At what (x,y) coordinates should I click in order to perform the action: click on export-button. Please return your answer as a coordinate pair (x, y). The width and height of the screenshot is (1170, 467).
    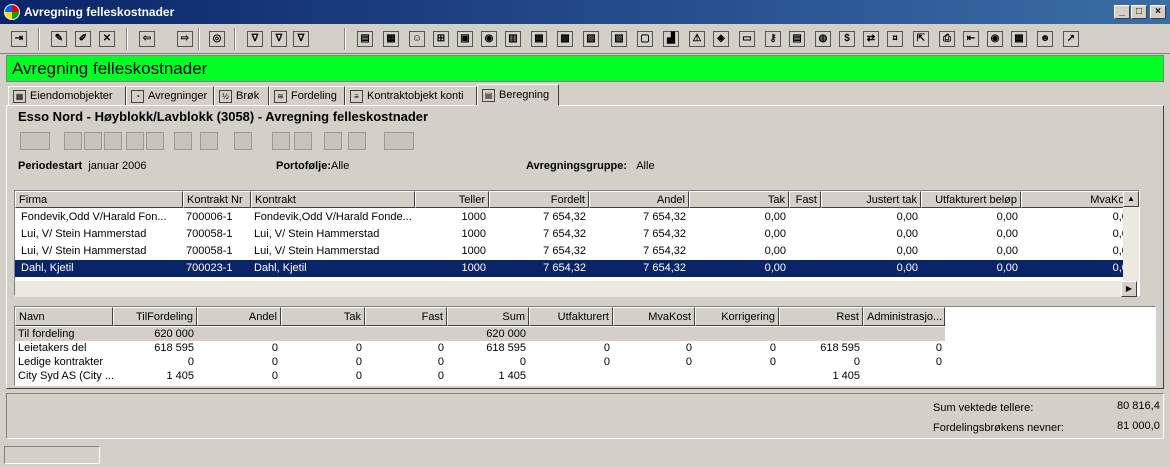
    Looking at the image, I should click on (333, 141).